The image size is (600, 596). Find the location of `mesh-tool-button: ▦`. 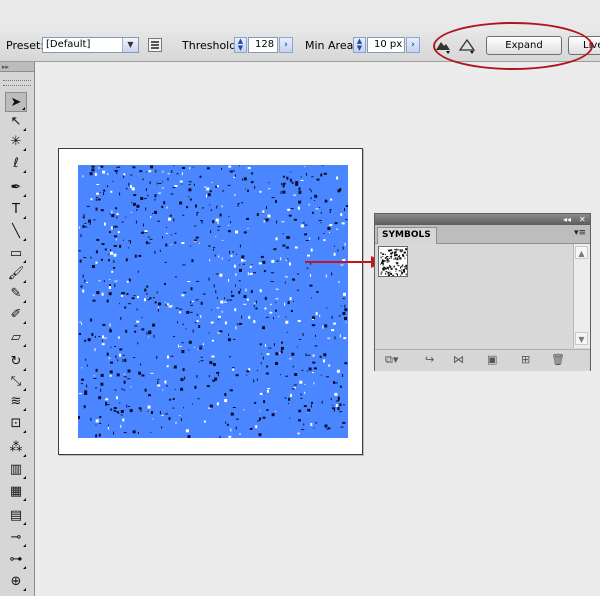

mesh-tool-button: ▦ is located at coordinates (16, 492).